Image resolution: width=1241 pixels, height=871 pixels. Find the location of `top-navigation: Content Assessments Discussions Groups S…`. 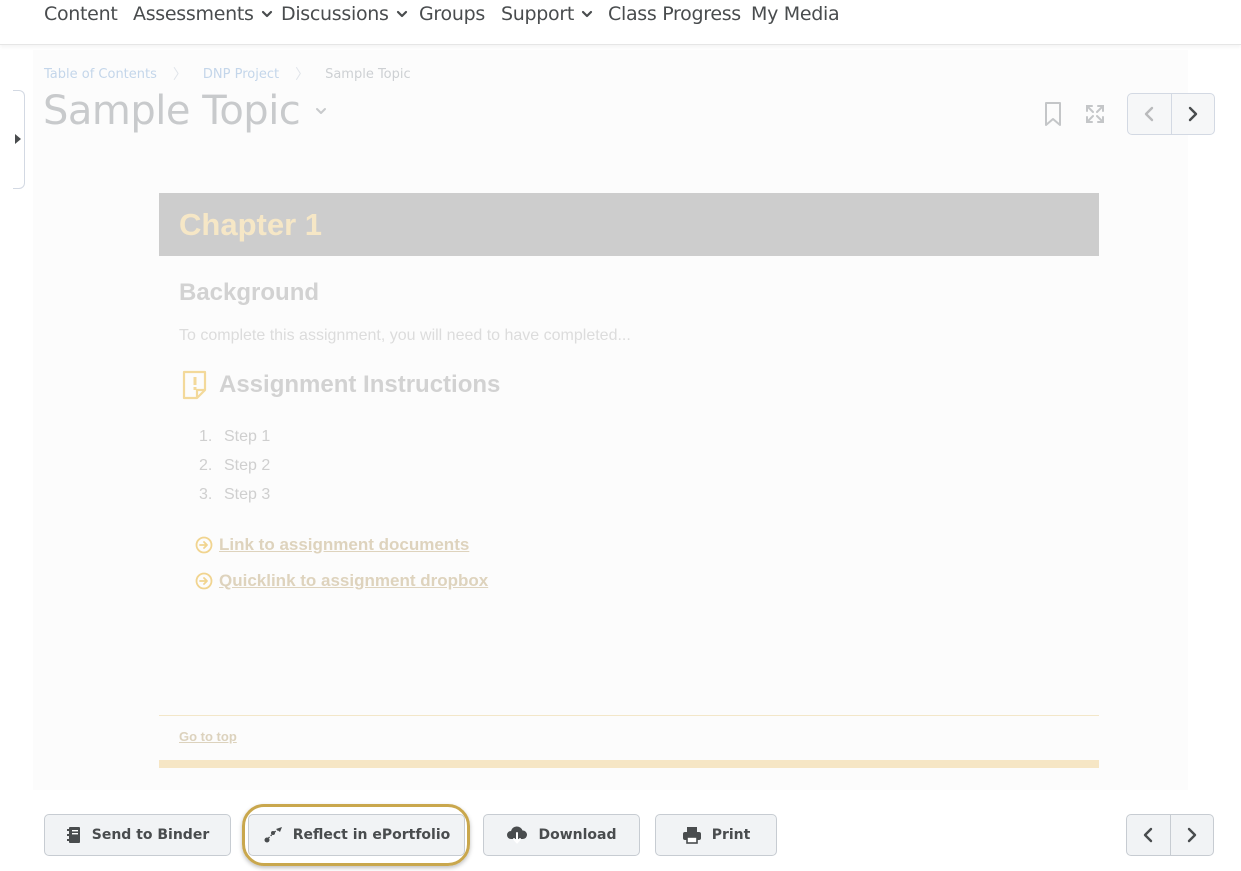

top-navigation: Content Assessments Discussions Groups S… is located at coordinates (620, 22).